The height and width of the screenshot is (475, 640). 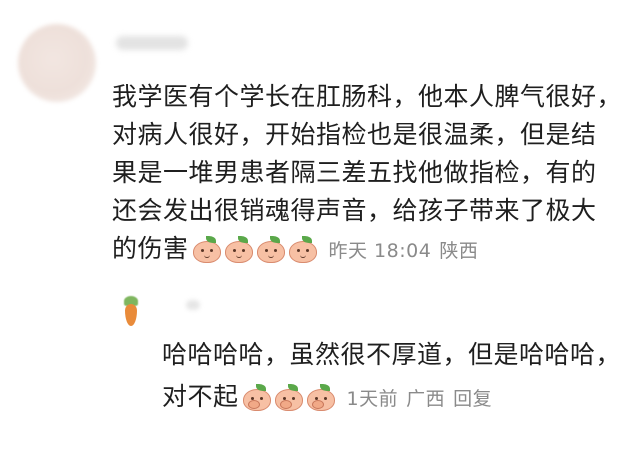 I want to click on reply-location: 广西, so click(x=426, y=399).